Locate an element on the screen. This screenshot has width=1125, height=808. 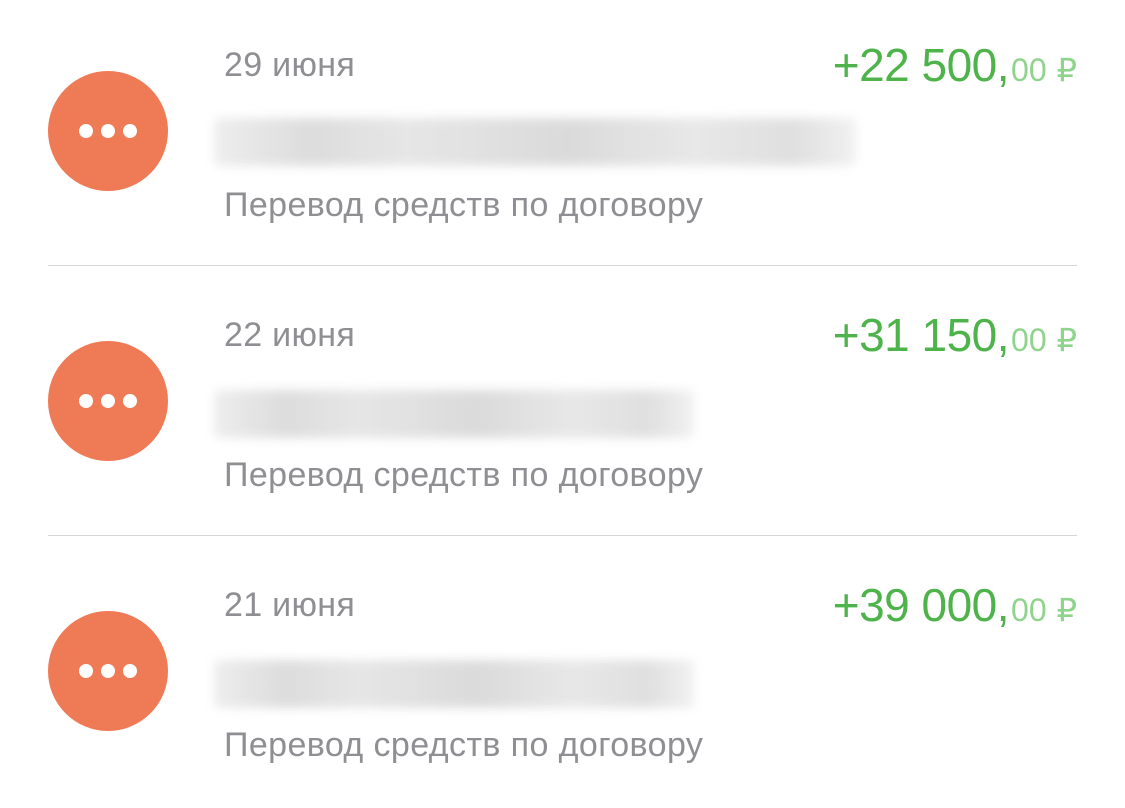
transaction-amount: +22 500, 00 ₽ is located at coordinates (955, 65).